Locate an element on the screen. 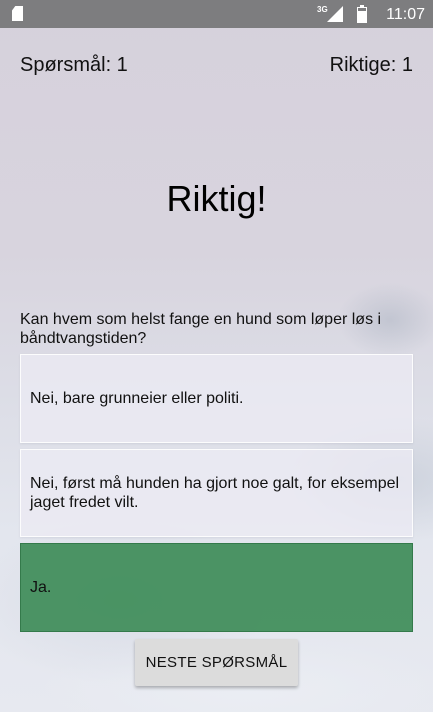 Image resolution: width=433 pixels, height=712 pixels. network-type-label: 3G is located at coordinates (322, 9).